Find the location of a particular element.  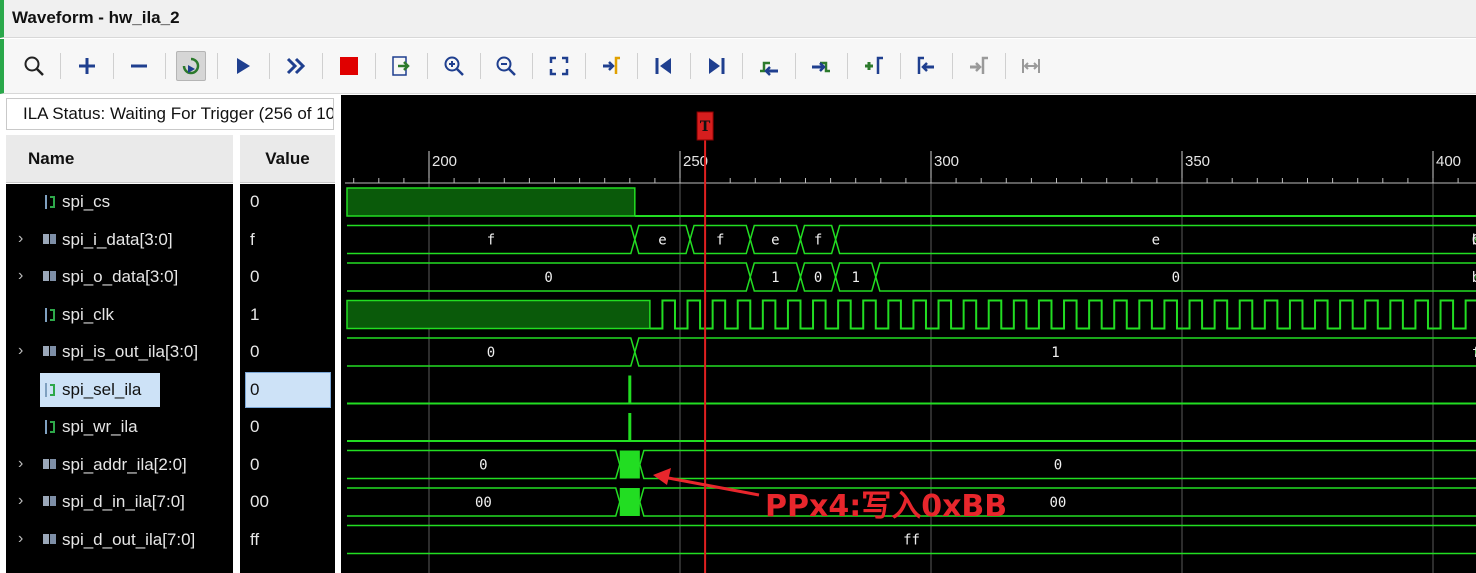

go-to-start-icon is located at coordinates (664, 66).